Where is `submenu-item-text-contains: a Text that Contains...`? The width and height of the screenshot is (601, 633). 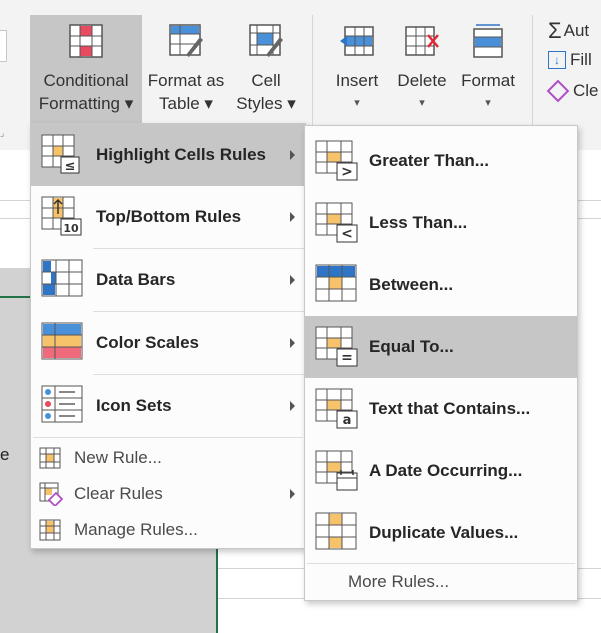
submenu-item-text-contains: a Text that Contains... is located at coordinates (441, 409).